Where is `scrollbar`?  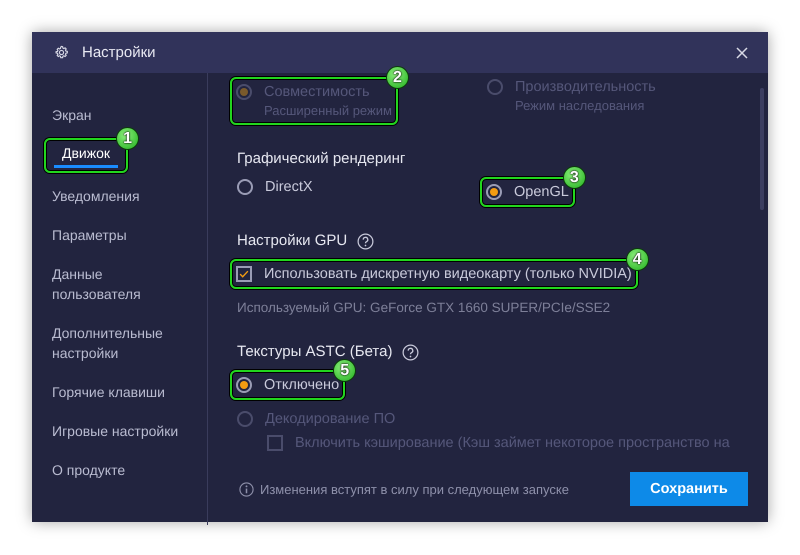
scrollbar is located at coordinates (762, 149).